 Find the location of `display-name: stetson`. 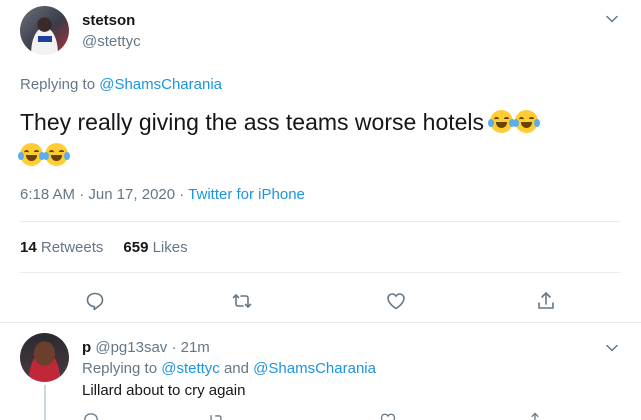

display-name: stetson is located at coordinates (108, 20).